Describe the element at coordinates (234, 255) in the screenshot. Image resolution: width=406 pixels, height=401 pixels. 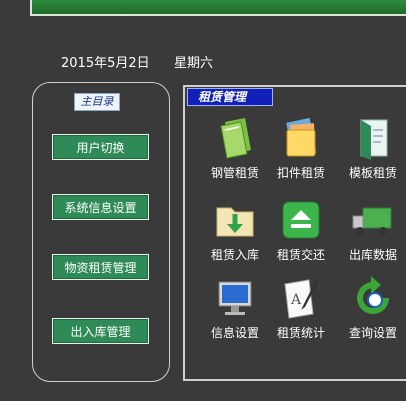
I see `tile-label: 租赁入库` at that location.